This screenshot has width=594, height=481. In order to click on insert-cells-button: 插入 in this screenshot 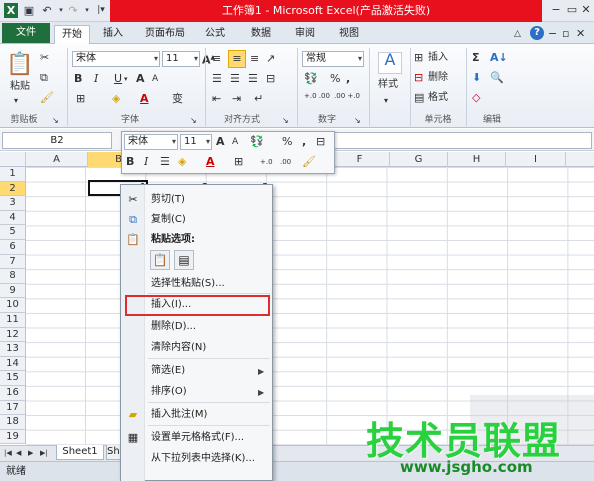, I will do `click(438, 58)`.